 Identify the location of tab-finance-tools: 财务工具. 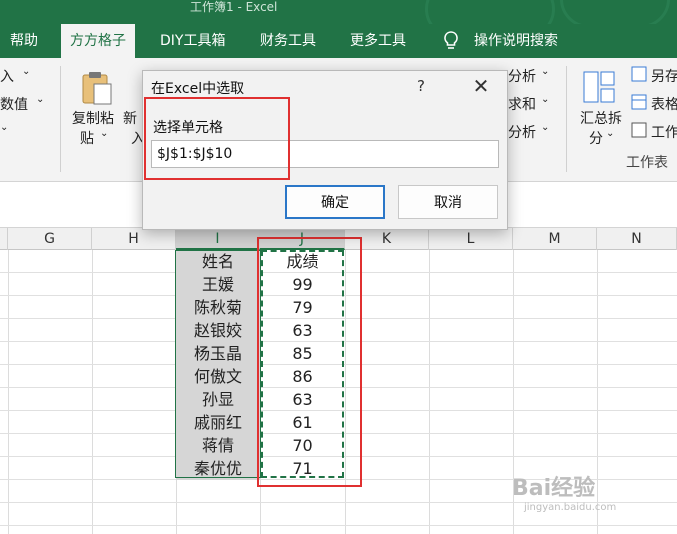
(288, 41).